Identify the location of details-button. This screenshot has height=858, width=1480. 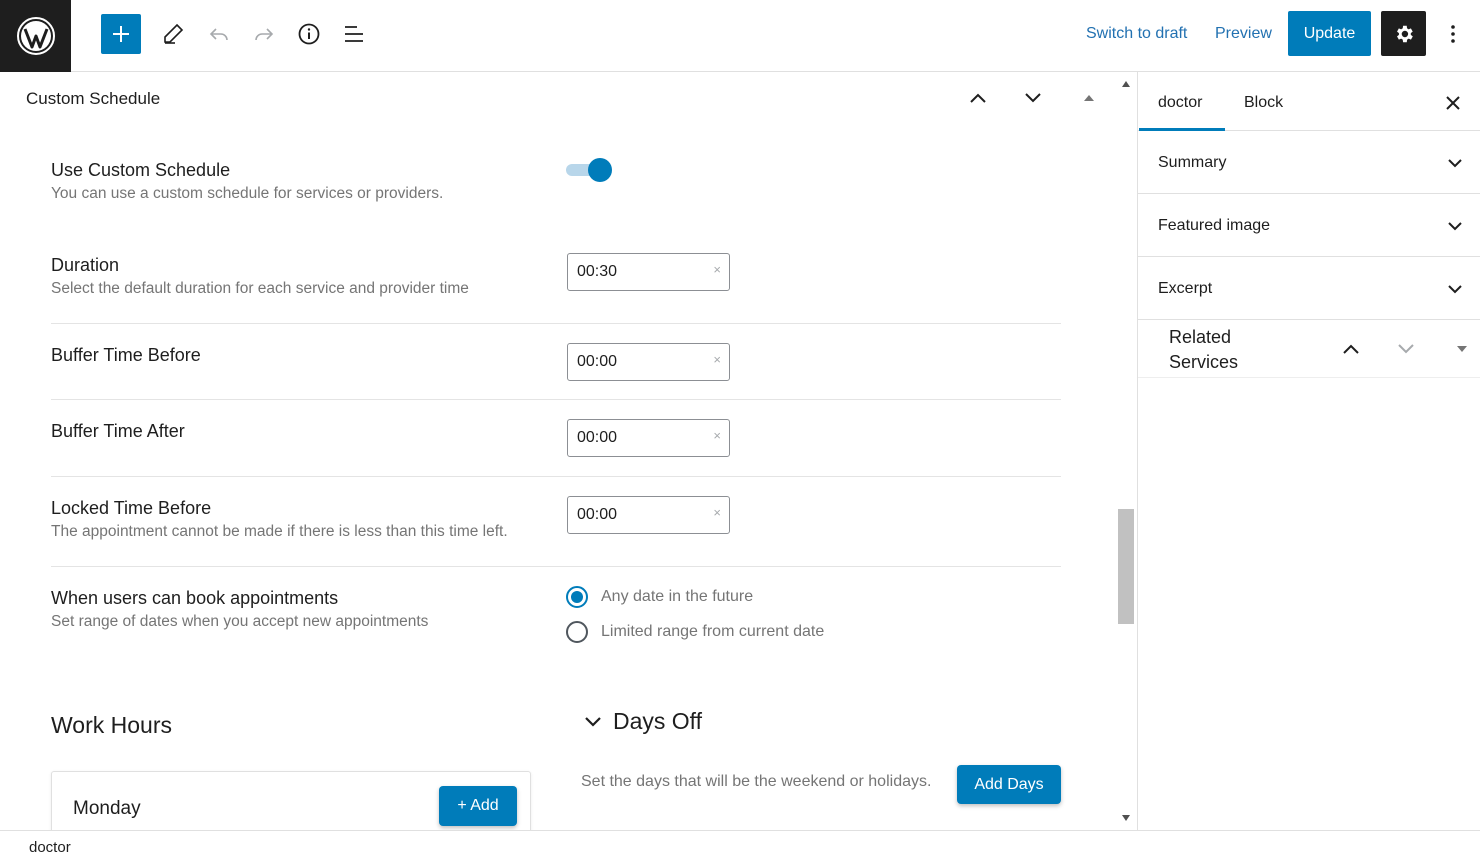
(309, 34).